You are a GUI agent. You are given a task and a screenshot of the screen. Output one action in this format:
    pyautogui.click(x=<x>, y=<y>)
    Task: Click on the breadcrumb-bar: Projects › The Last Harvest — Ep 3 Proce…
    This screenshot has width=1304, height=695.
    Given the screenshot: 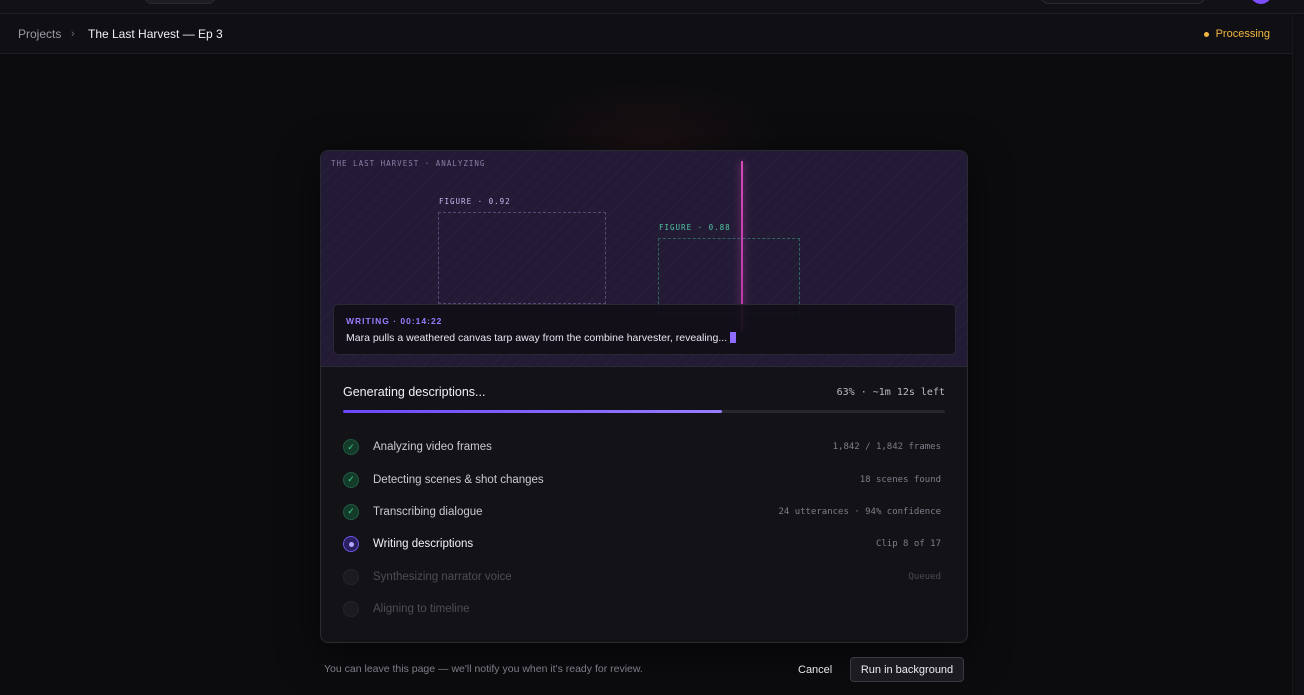 What is the action you would take?
    pyautogui.click(x=652, y=34)
    